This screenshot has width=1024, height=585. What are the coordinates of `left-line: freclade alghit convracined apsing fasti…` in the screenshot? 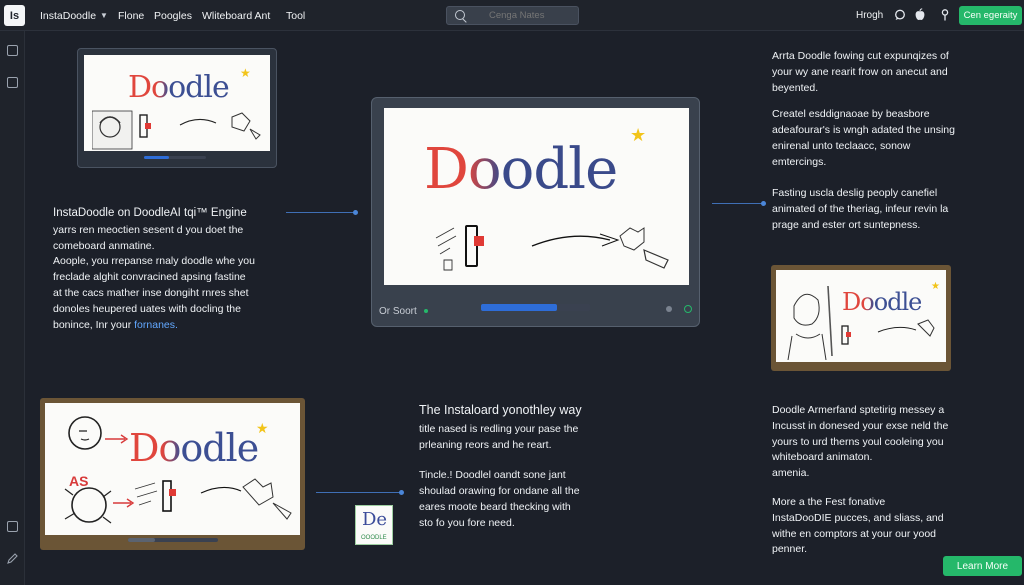 It's located at (149, 277).